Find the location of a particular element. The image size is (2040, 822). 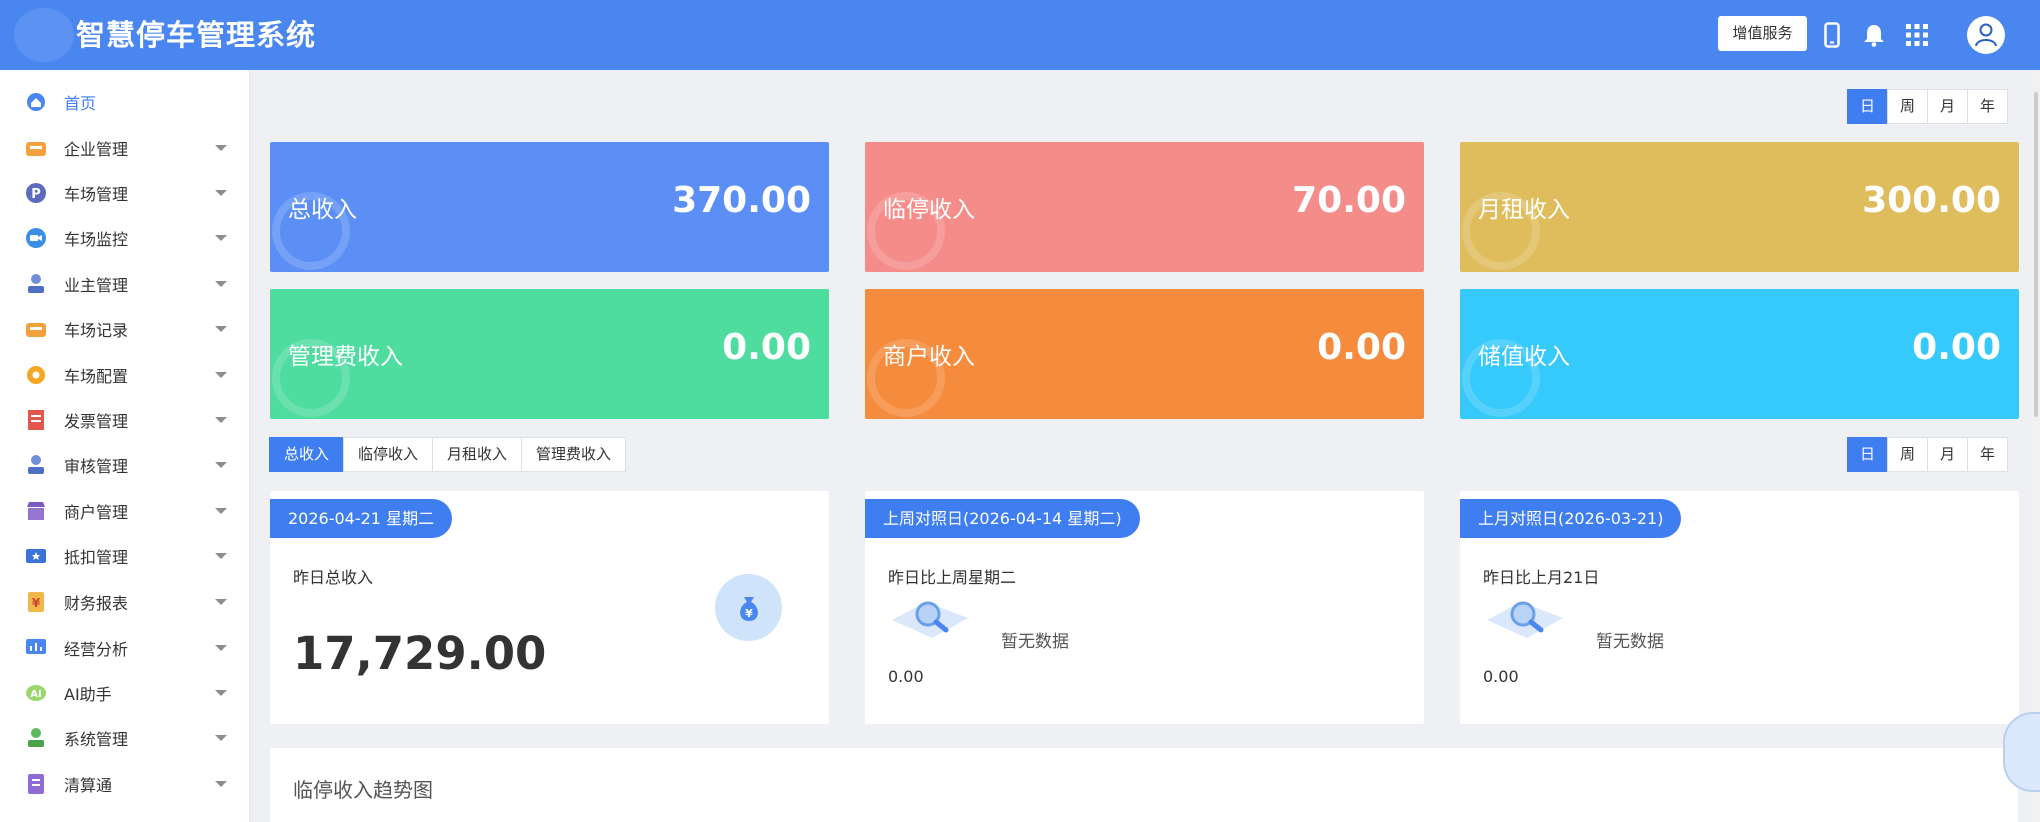

stat-value: 300.00 is located at coordinates (1931, 200).